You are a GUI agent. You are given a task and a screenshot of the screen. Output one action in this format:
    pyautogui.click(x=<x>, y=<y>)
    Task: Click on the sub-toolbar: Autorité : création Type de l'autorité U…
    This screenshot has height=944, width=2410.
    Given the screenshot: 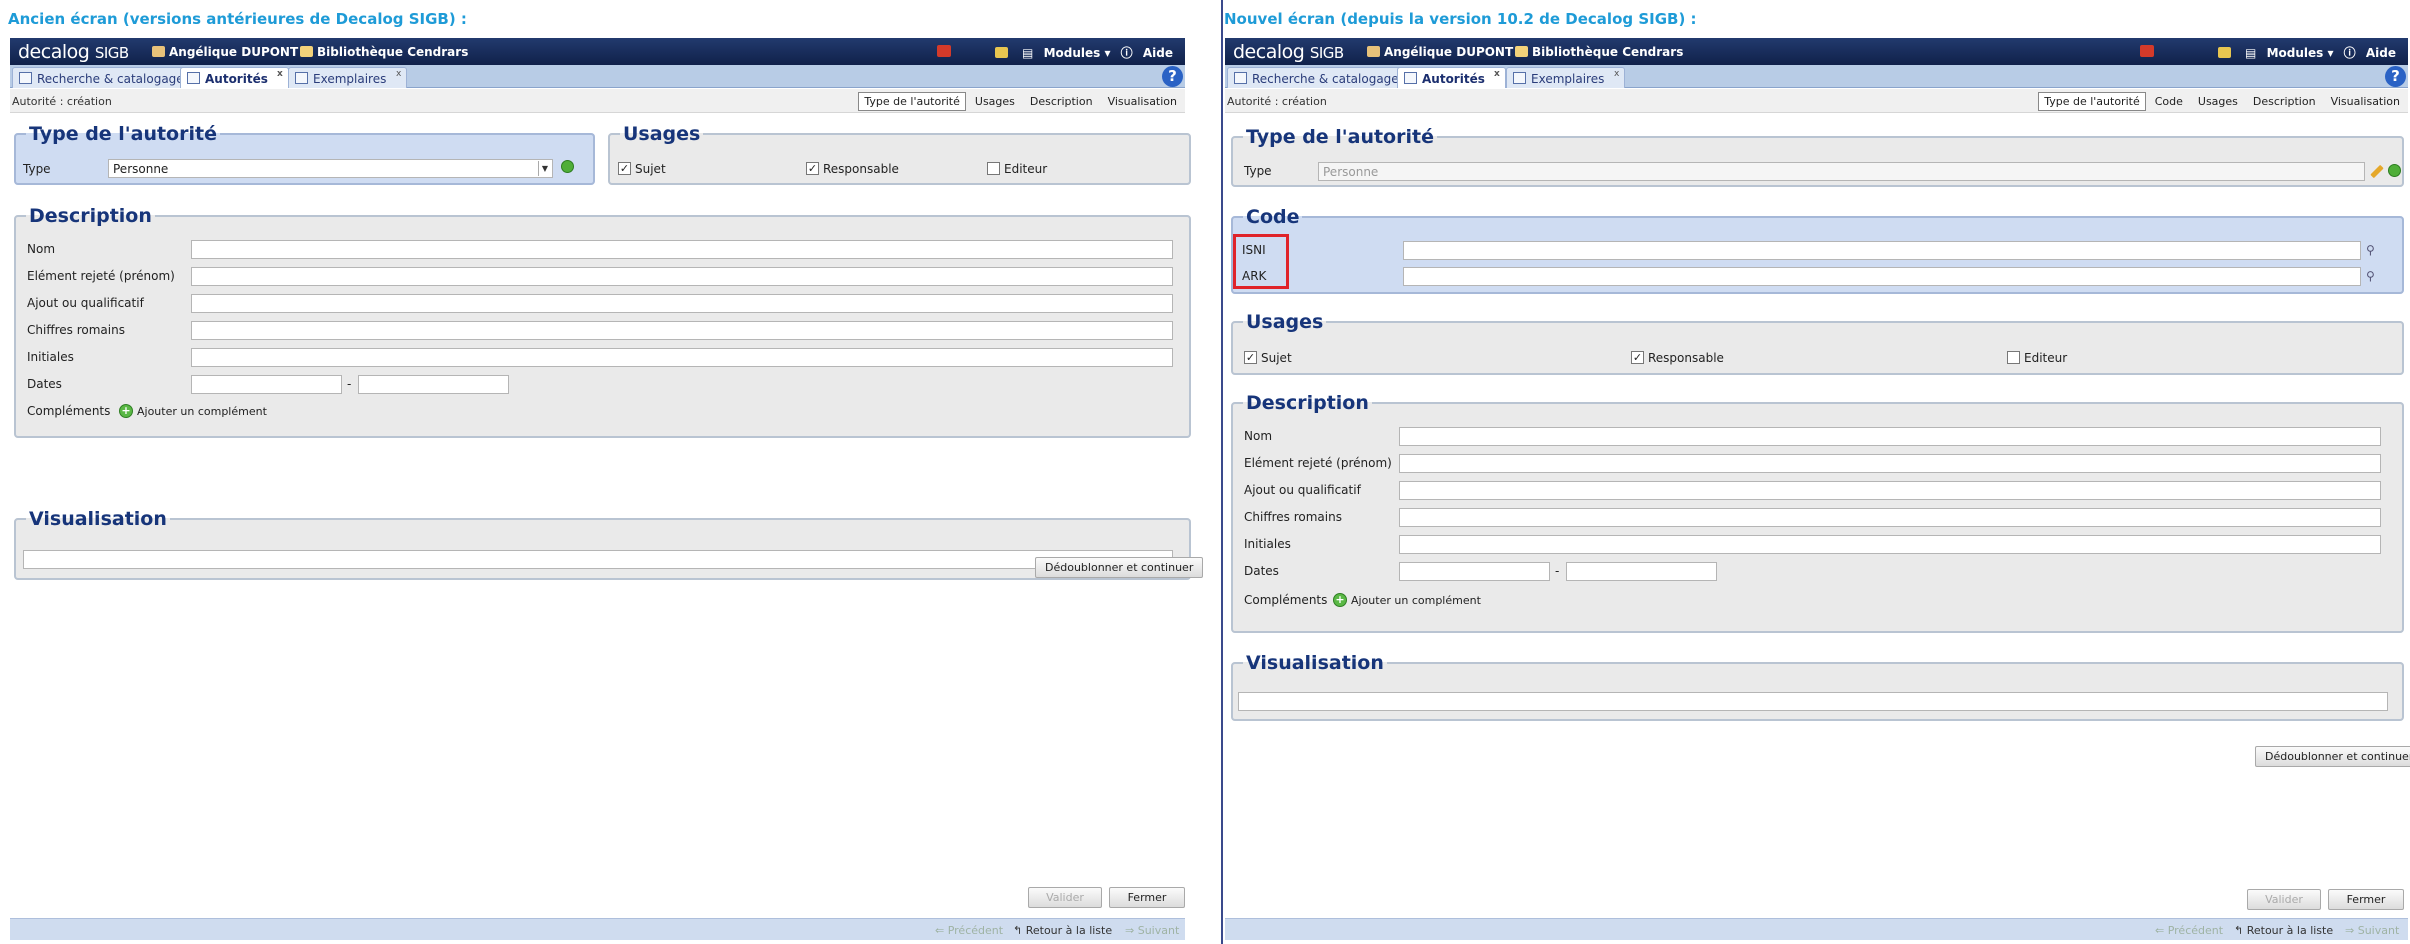 What is the action you would take?
    pyautogui.click(x=597, y=101)
    